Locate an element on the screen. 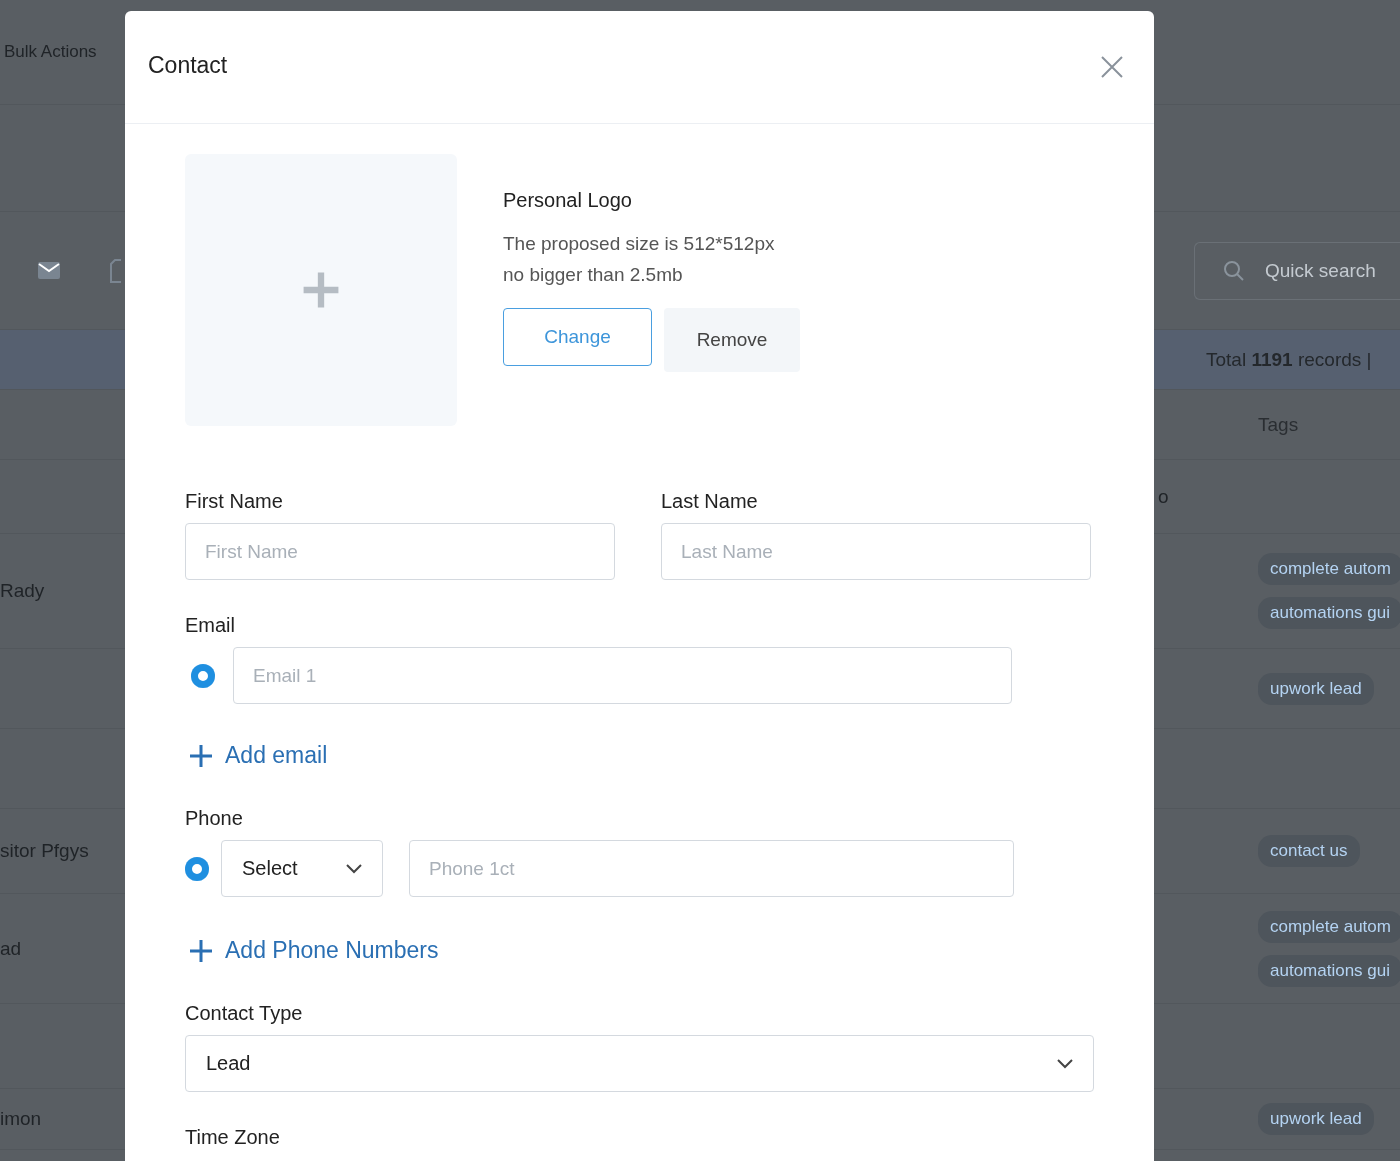 The image size is (1400, 1161). remove-button: Remove is located at coordinates (732, 339).